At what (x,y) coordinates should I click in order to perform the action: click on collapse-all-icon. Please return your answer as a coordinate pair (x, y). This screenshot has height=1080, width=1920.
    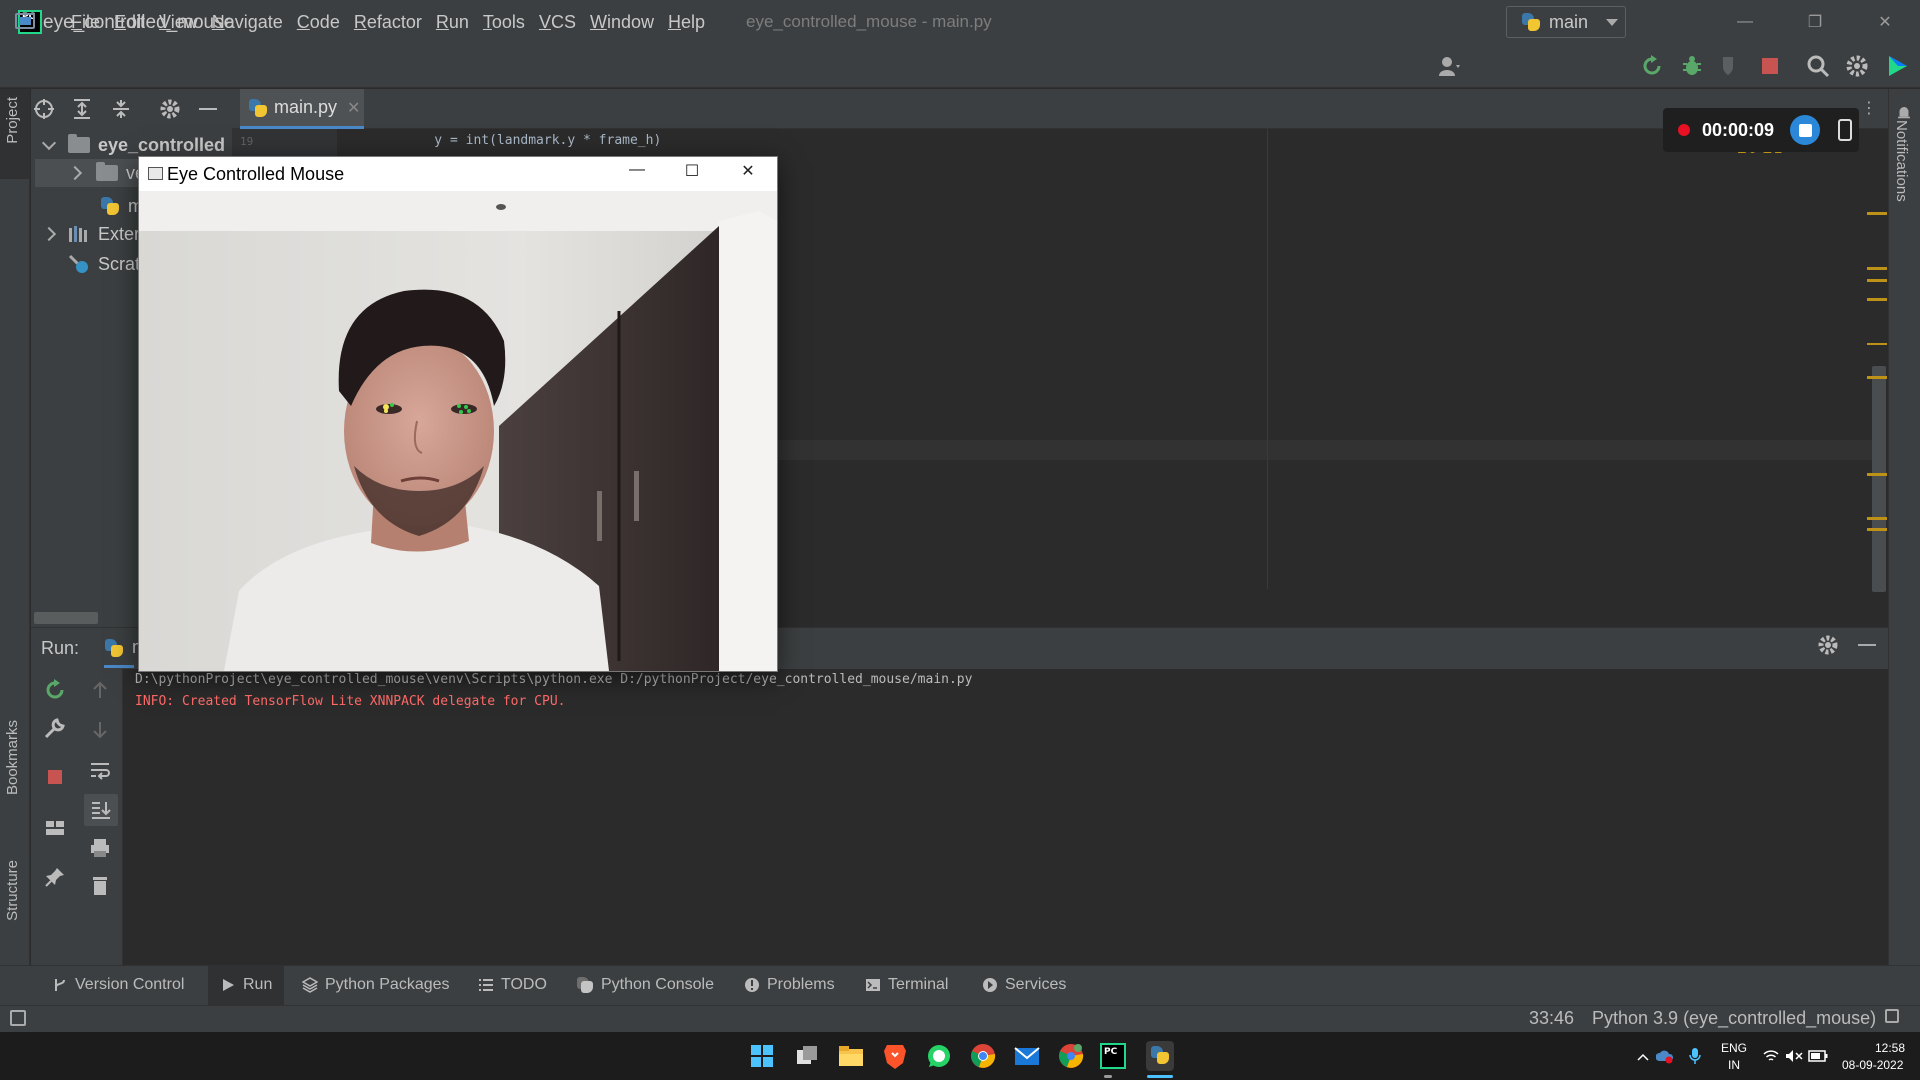
    Looking at the image, I should click on (121, 109).